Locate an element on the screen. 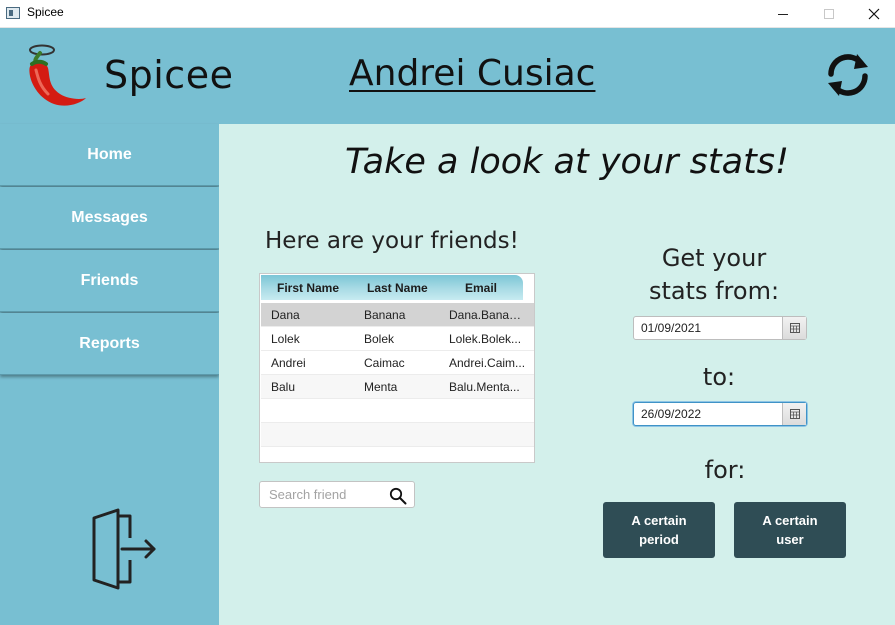  from-date-input is located at coordinates (708, 328).